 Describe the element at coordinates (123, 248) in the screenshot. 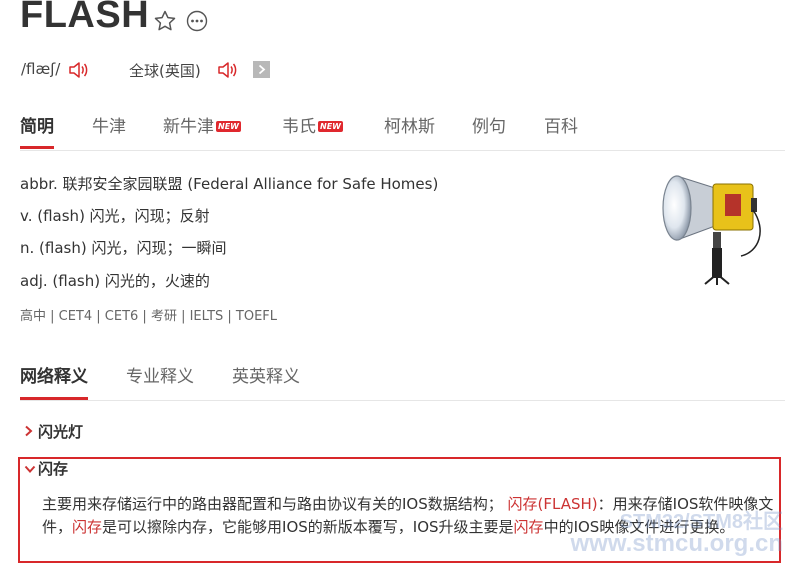

I see `definition-noun: n. (flash) 闪光，闪现；一瞬间` at that location.